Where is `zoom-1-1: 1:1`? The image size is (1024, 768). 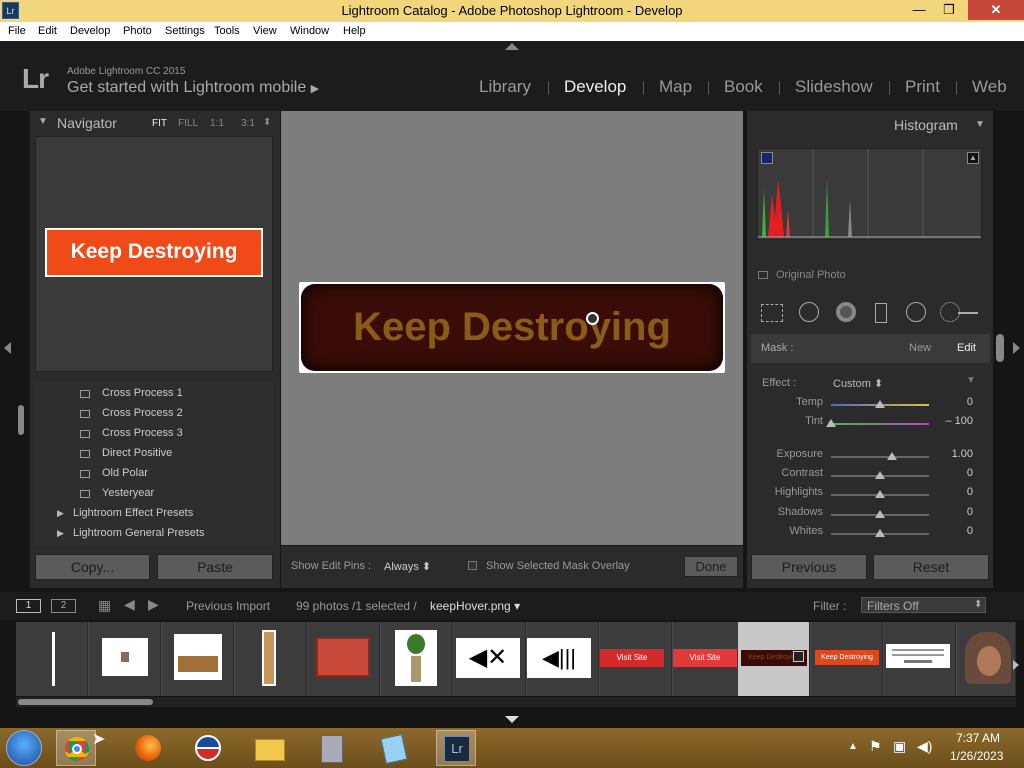 zoom-1-1: 1:1 is located at coordinates (217, 123).